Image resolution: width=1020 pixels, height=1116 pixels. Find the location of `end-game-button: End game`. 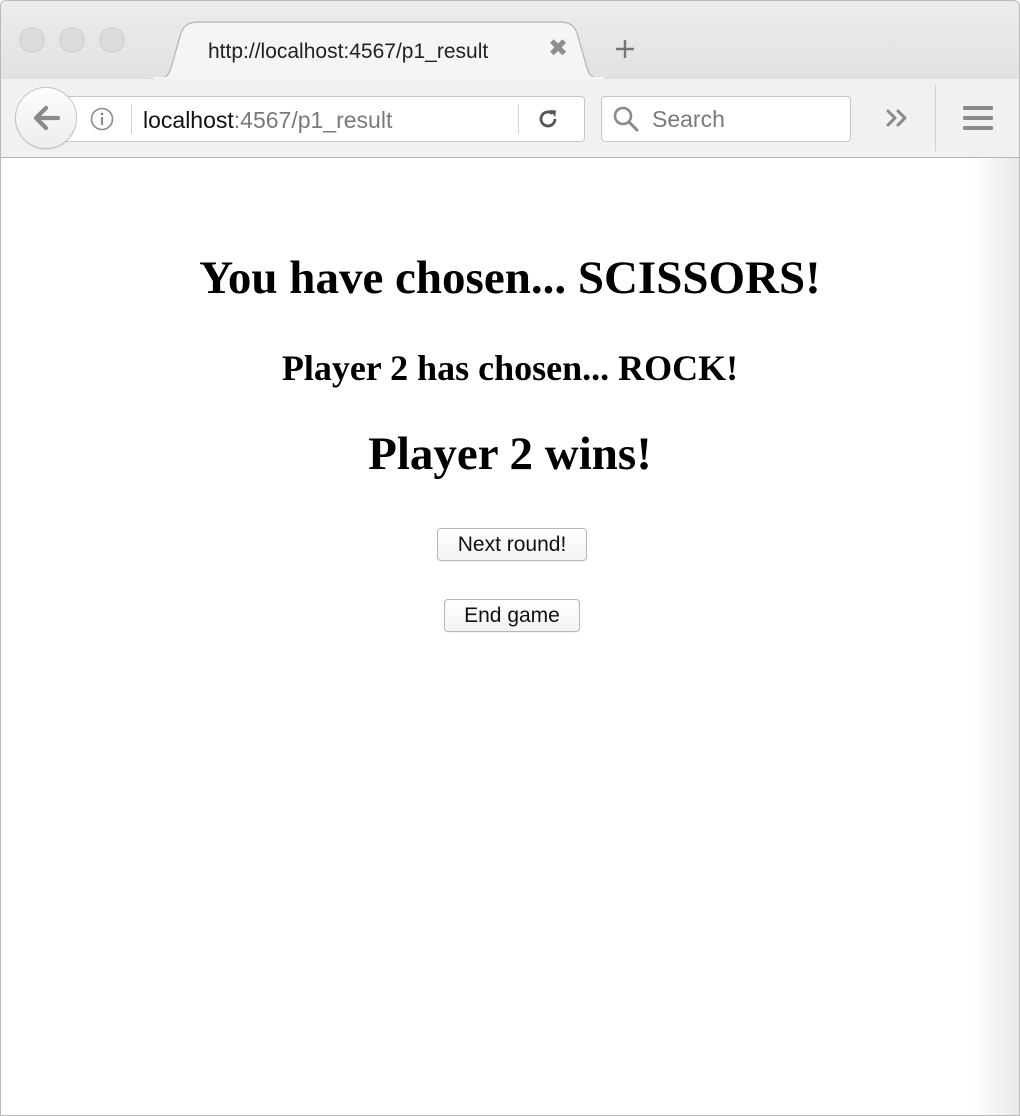

end-game-button: End game is located at coordinates (512, 615).